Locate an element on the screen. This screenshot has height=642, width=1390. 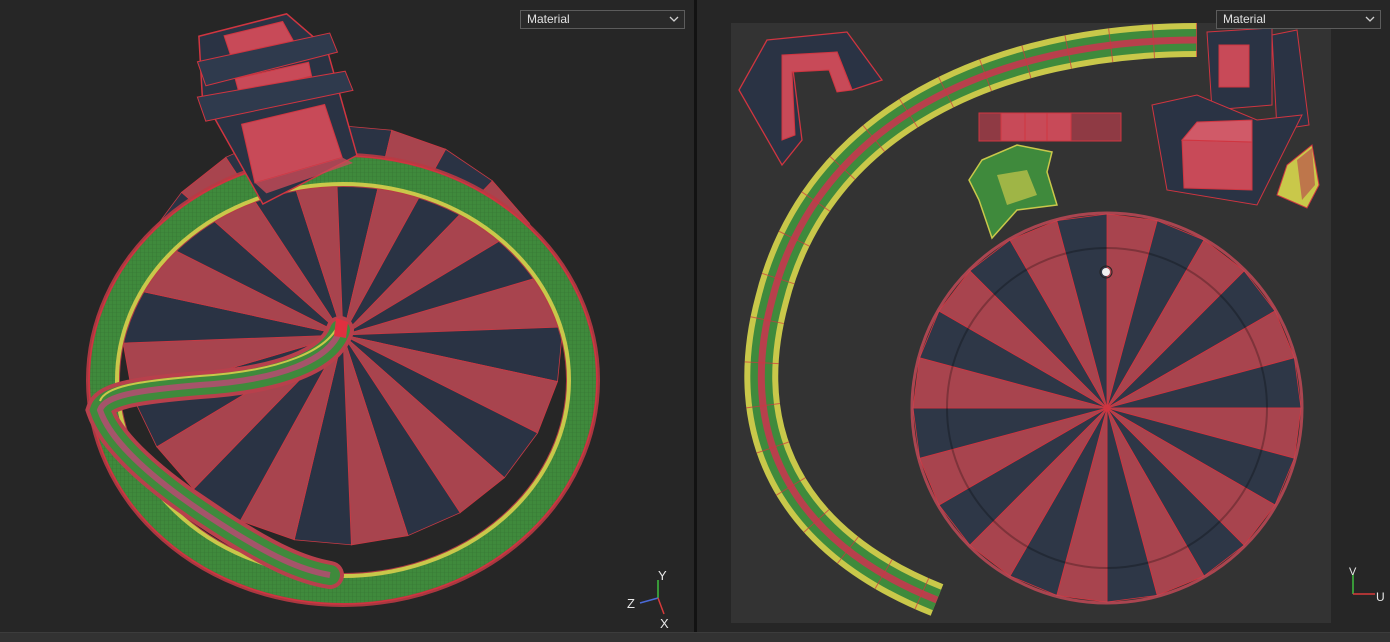
axis-label-y: Y is located at coordinates (662, 575).